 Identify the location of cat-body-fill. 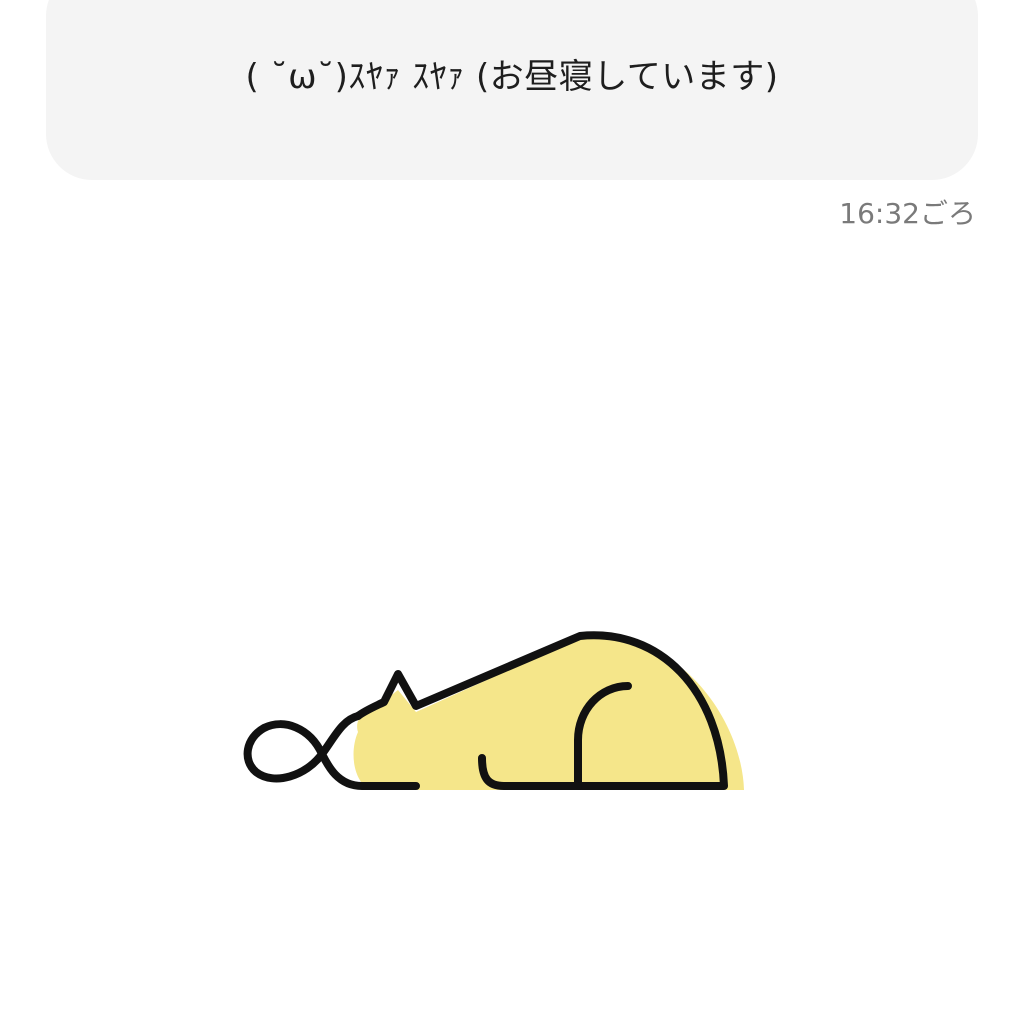
(548, 713).